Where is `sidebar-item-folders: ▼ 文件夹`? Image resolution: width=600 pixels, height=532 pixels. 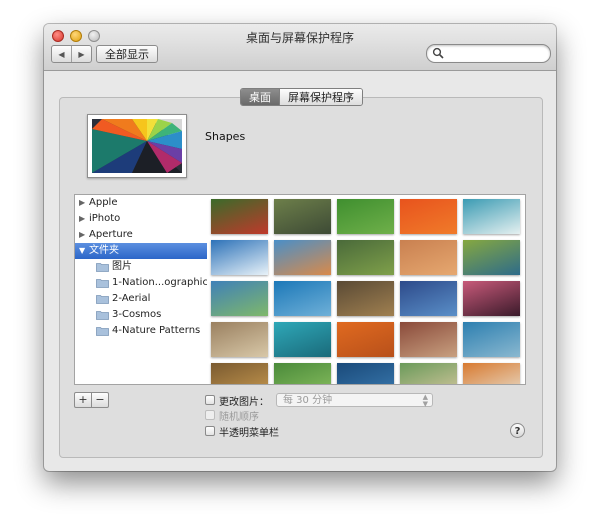 sidebar-item-folders: ▼ 文件夹 is located at coordinates (141, 251).